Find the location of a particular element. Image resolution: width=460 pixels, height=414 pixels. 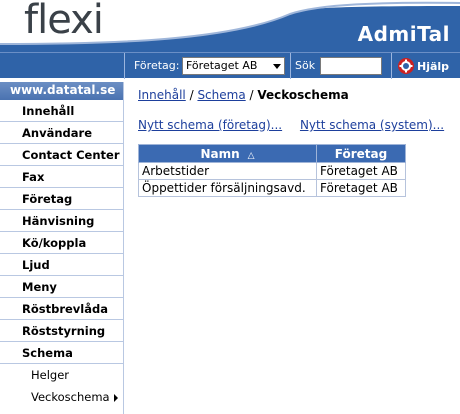

company-select-value: Företaget AB is located at coordinates (222, 65).